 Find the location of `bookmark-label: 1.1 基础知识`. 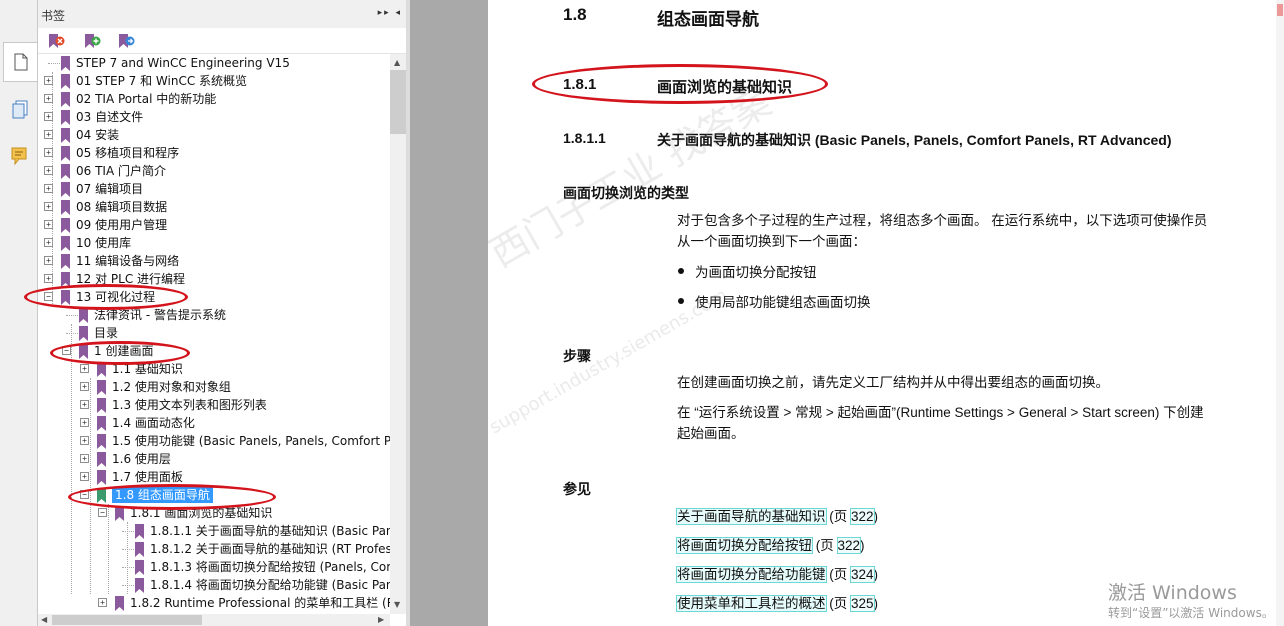

bookmark-label: 1.1 基础知识 is located at coordinates (147, 369).